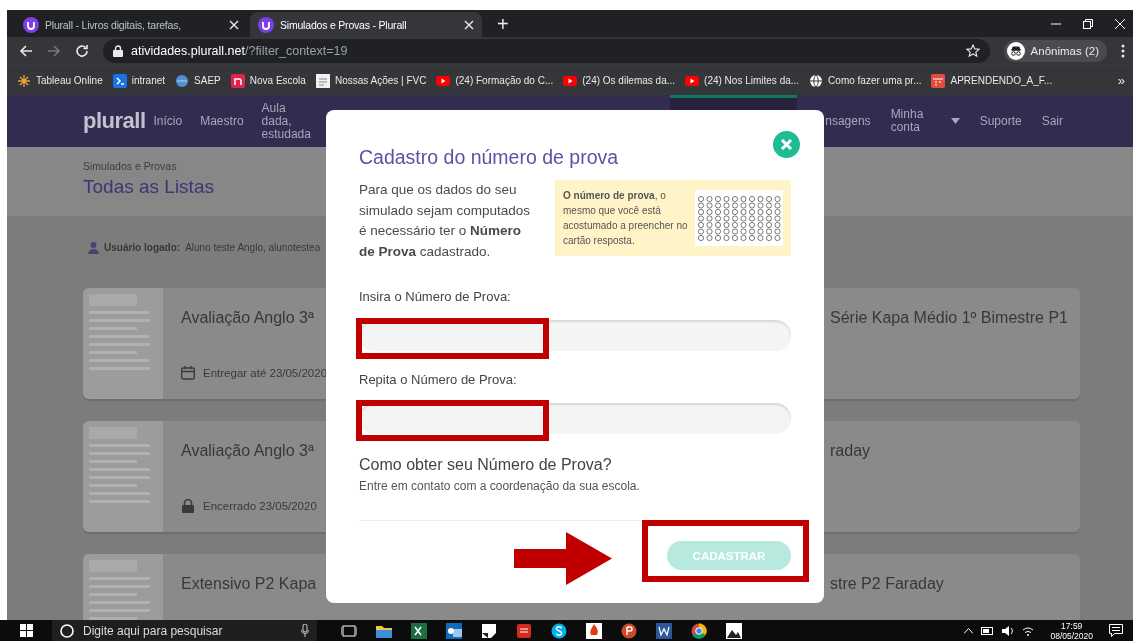  I want to click on field-label: Repita o Número de Prova:, so click(438, 380).